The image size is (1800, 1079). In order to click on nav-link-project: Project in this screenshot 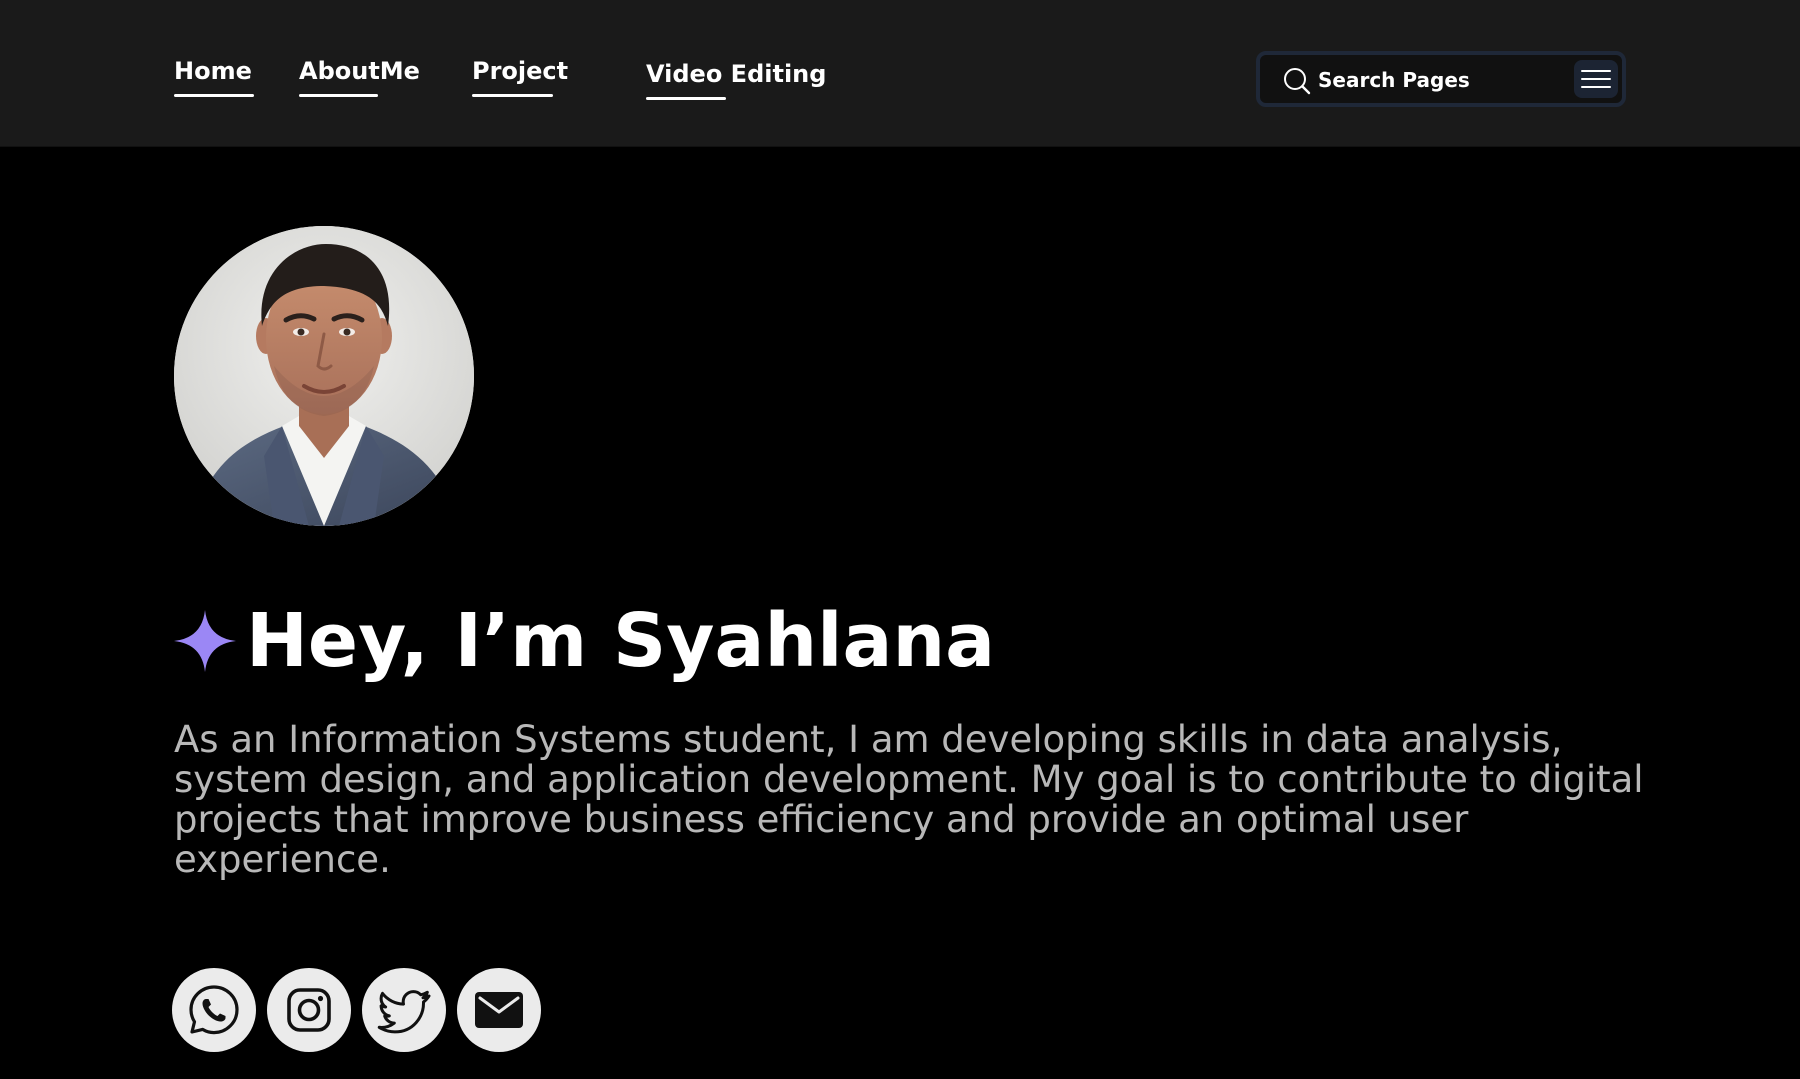, I will do `click(520, 76)`.